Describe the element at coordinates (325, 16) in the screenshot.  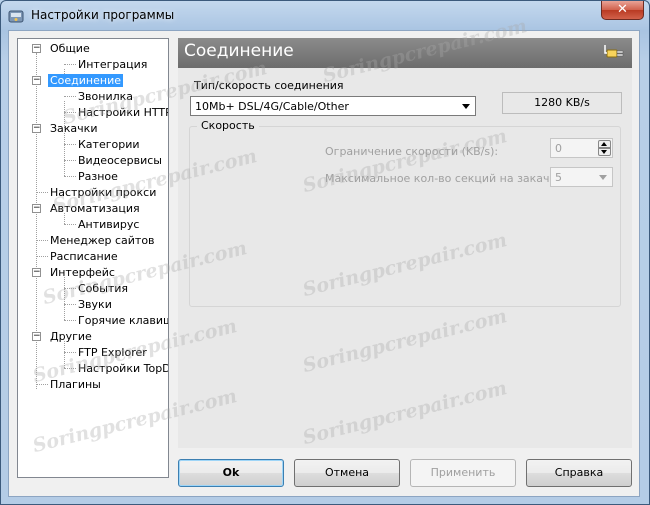
I see `title-bar: Настройки программы ✕` at that location.